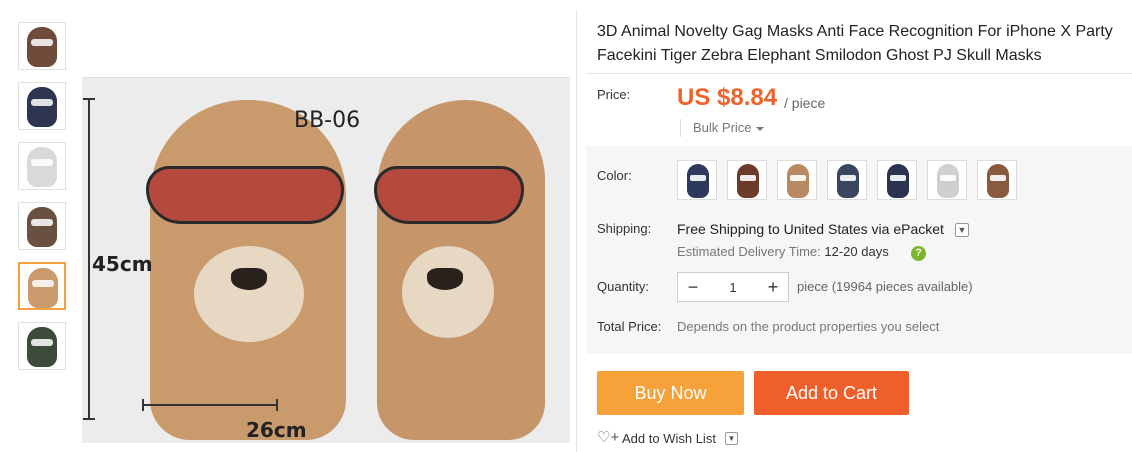 Image resolution: width=1132 pixels, height=452 pixels. What do you see at coordinates (629, 326) in the screenshot?
I see `total-price-label: Total Price:` at bounding box center [629, 326].